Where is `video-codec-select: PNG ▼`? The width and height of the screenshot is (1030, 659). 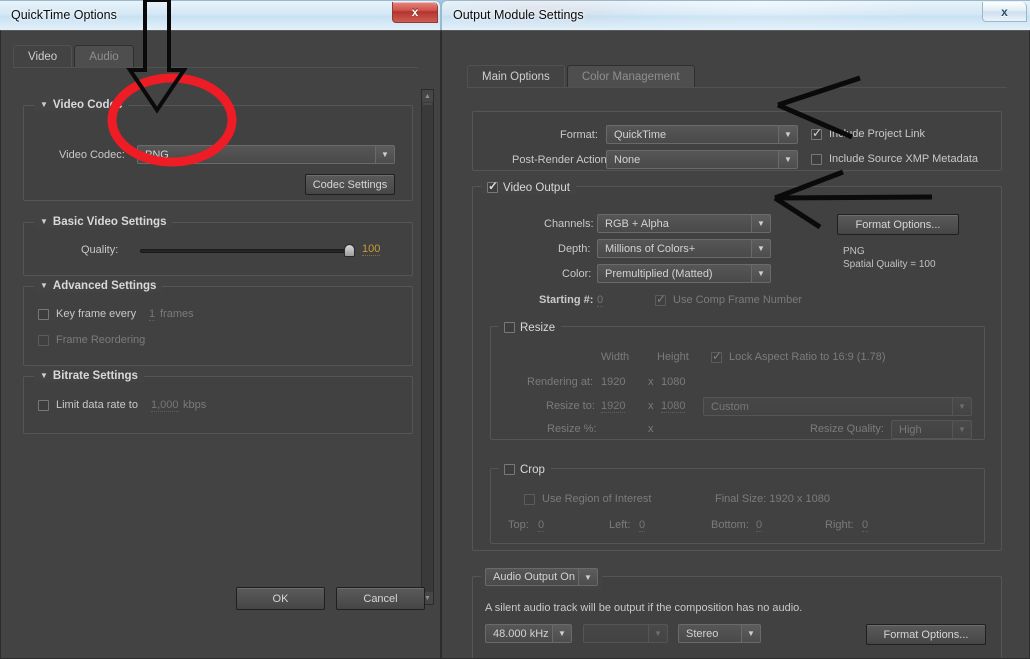 video-codec-select: PNG ▼ is located at coordinates (266, 154).